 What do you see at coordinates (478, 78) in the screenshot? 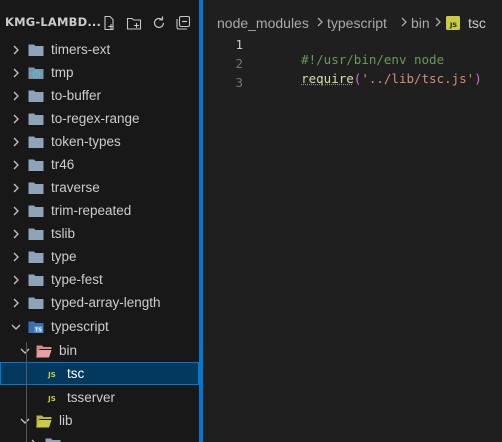
I see `code-paren: )` at bounding box center [478, 78].